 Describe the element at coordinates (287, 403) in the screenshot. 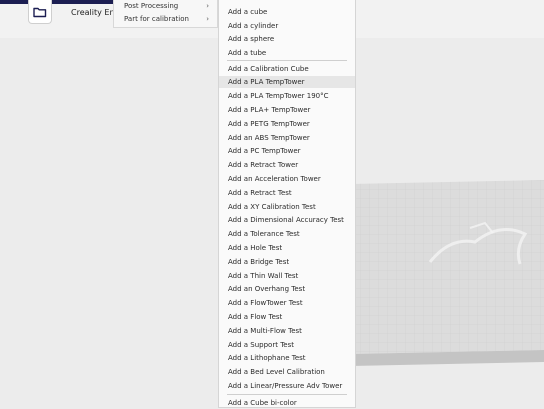

I see `submenu-item-cube-bi-color: Add a Cube bi-color` at that location.